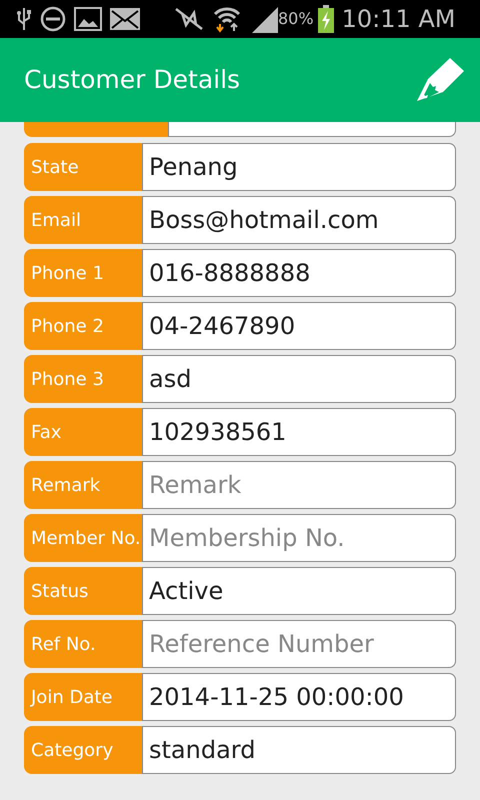  Describe the element at coordinates (299, 644) in the screenshot. I see `text-field: Reference Number` at that location.